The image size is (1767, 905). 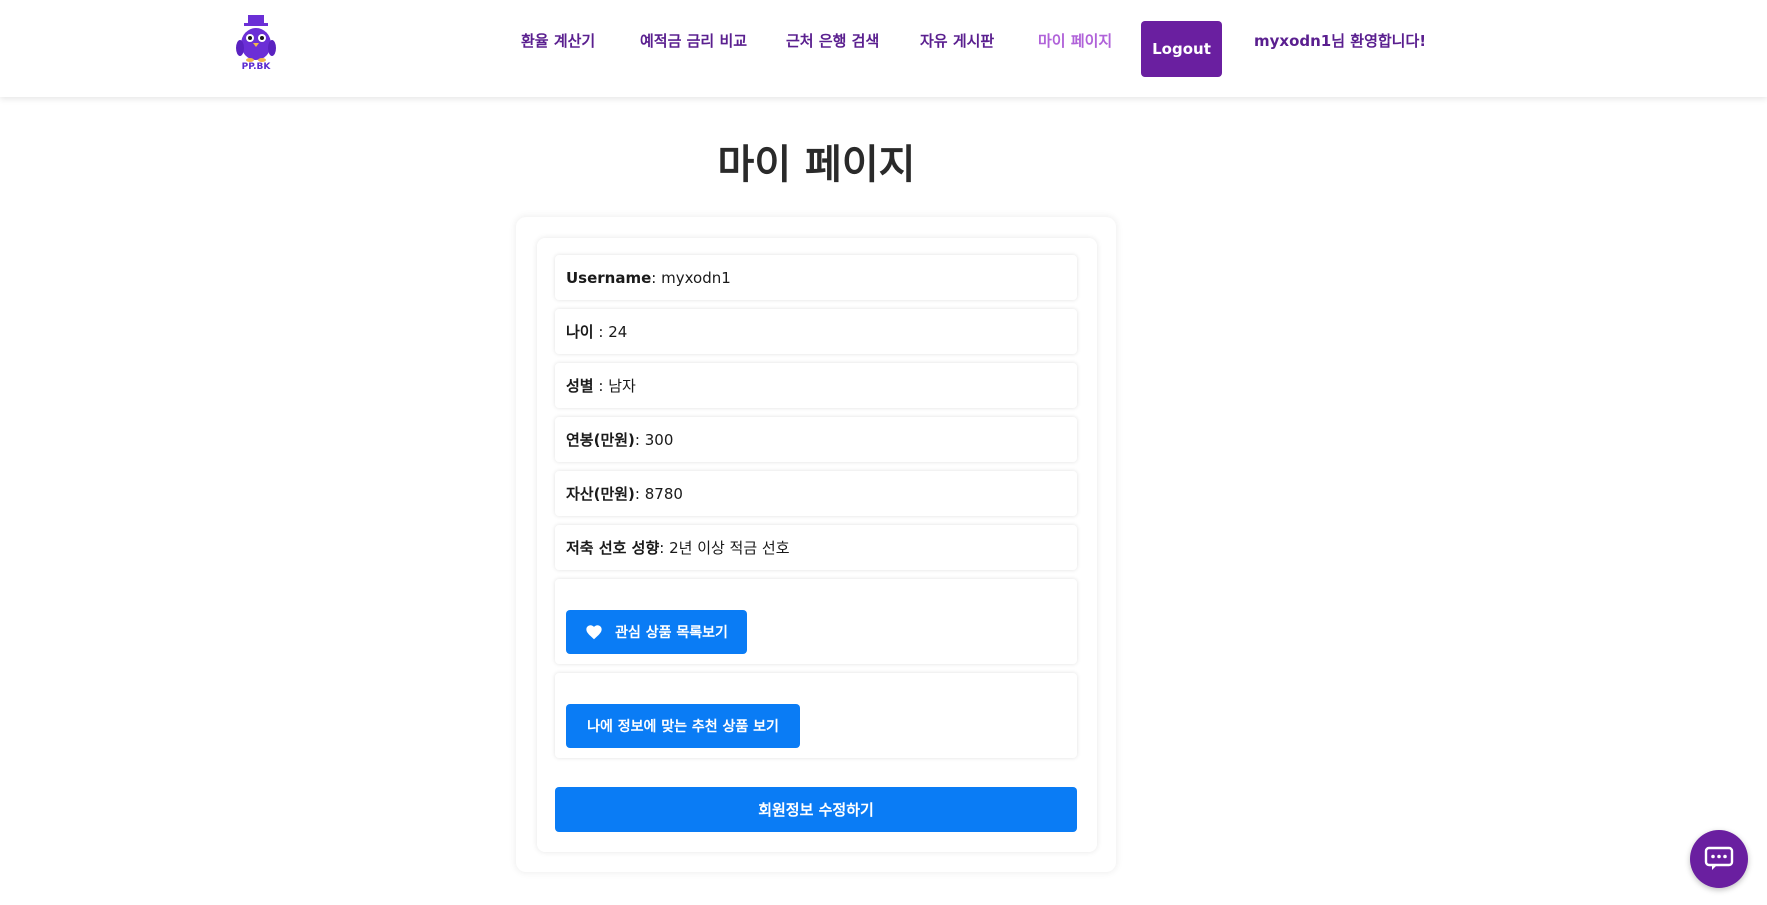 What do you see at coordinates (683, 726) in the screenshot?
I see `recommend-products-button: 나에 정보에 맞는 추천 상품 보기` at bounding box center [683, 726].